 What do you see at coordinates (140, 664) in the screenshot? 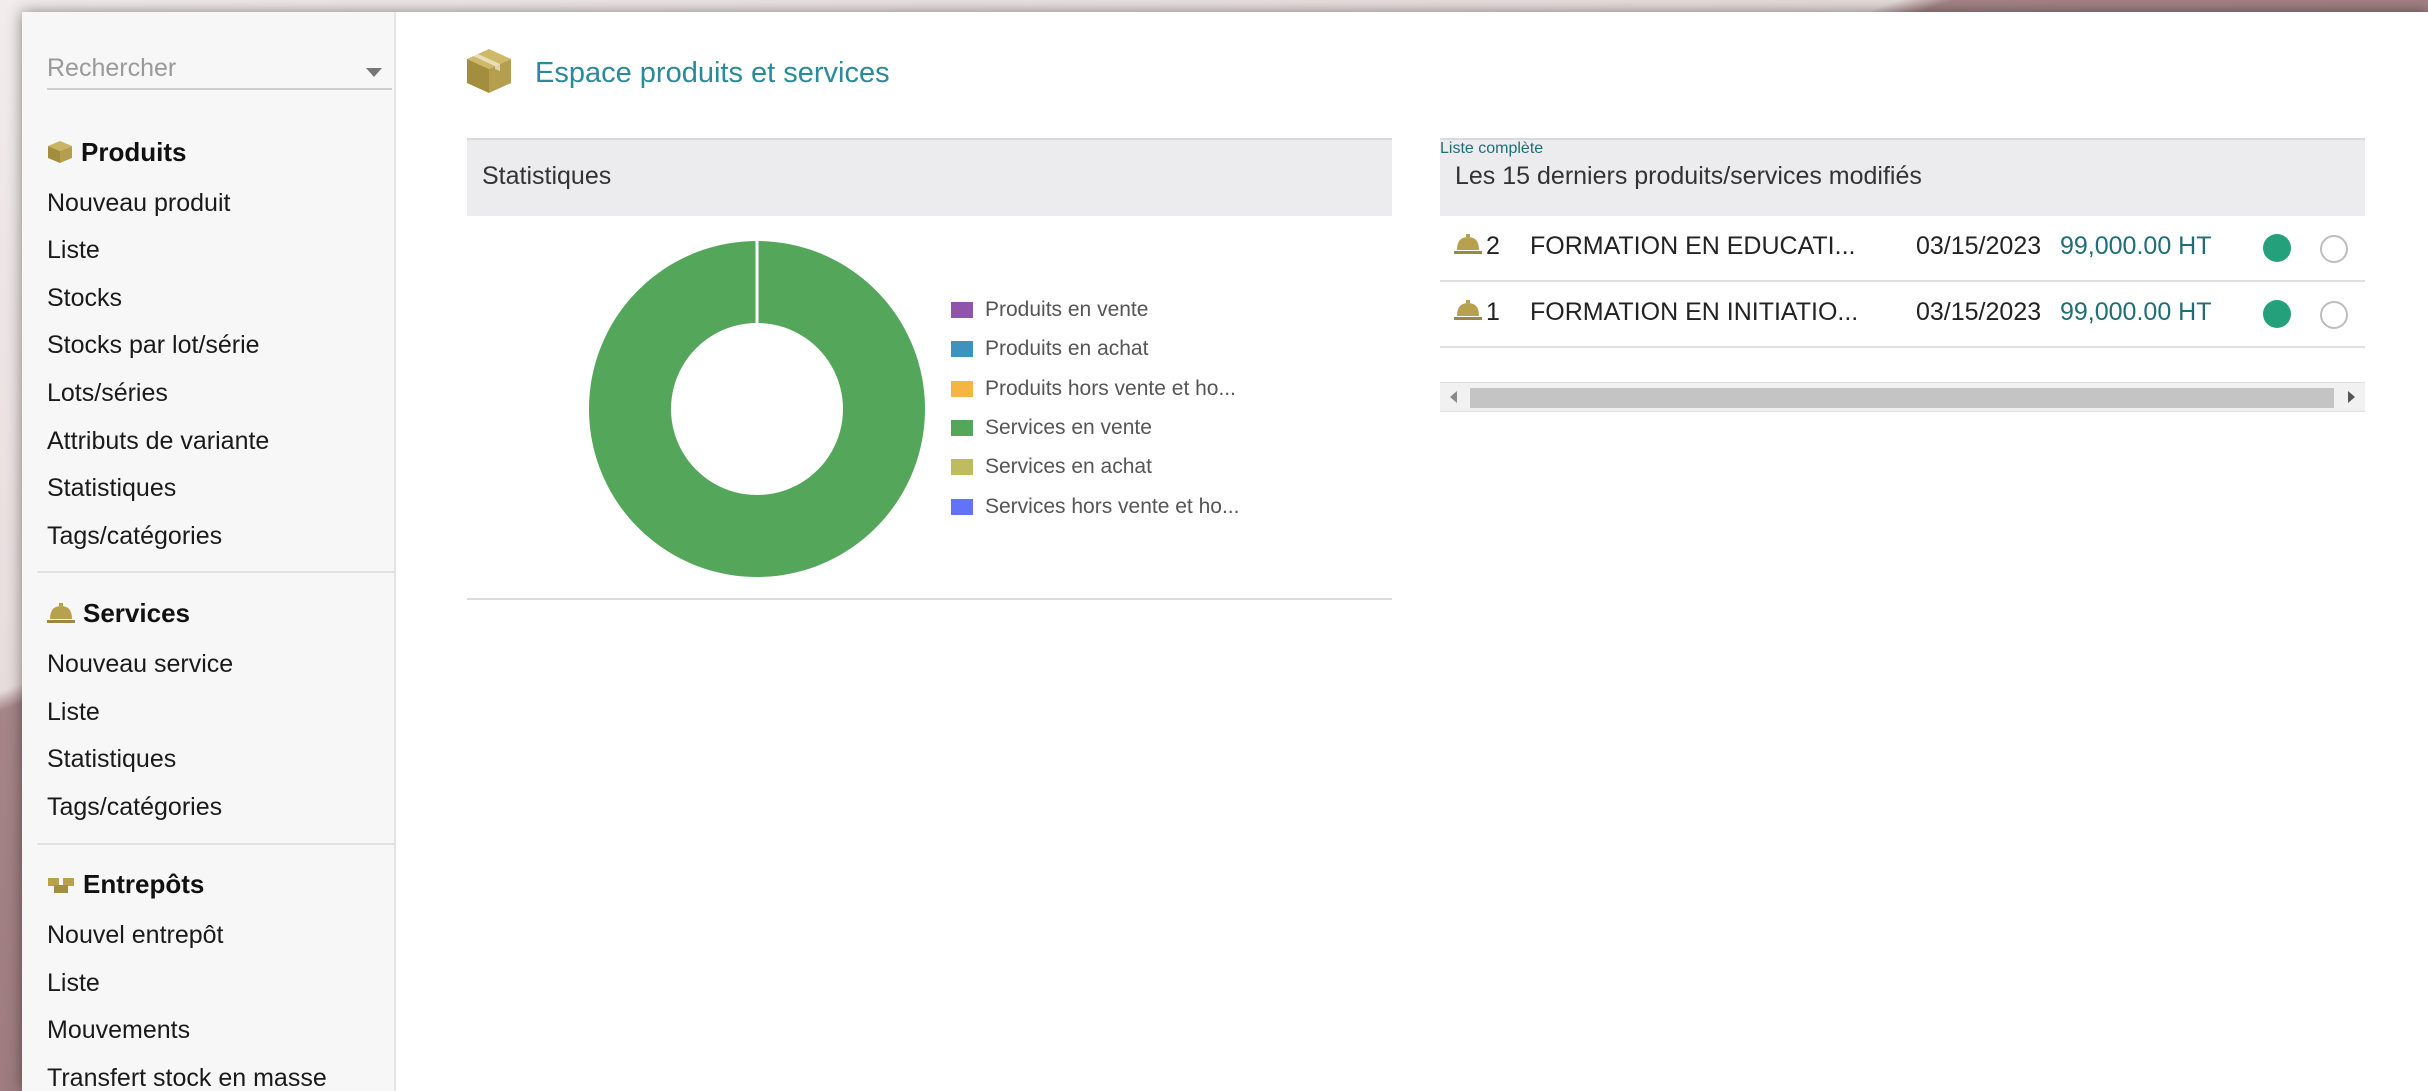
I see `sidebar-item-nouveau-service: Nouveau service` at bounding box center [140, 664].